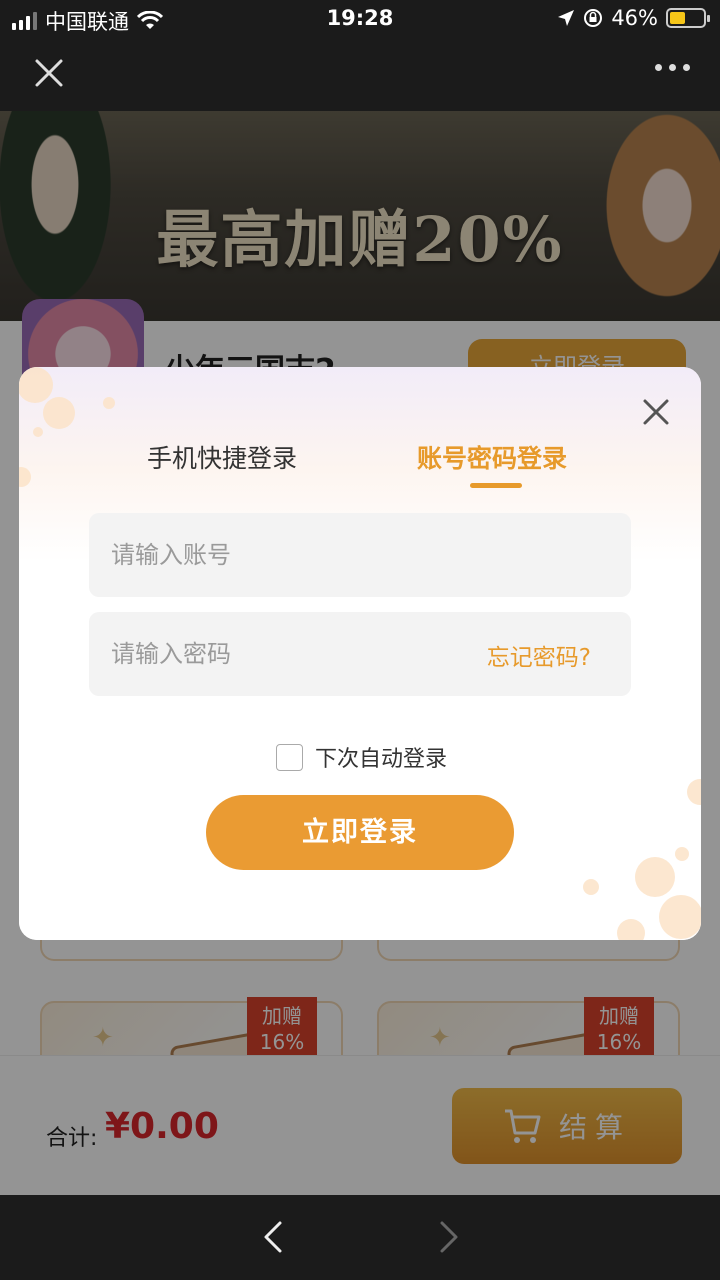 The width and height of the screenshot is (720, 1280). I want to click on auto-login-option: 下次自动登录, so click(361, 757).